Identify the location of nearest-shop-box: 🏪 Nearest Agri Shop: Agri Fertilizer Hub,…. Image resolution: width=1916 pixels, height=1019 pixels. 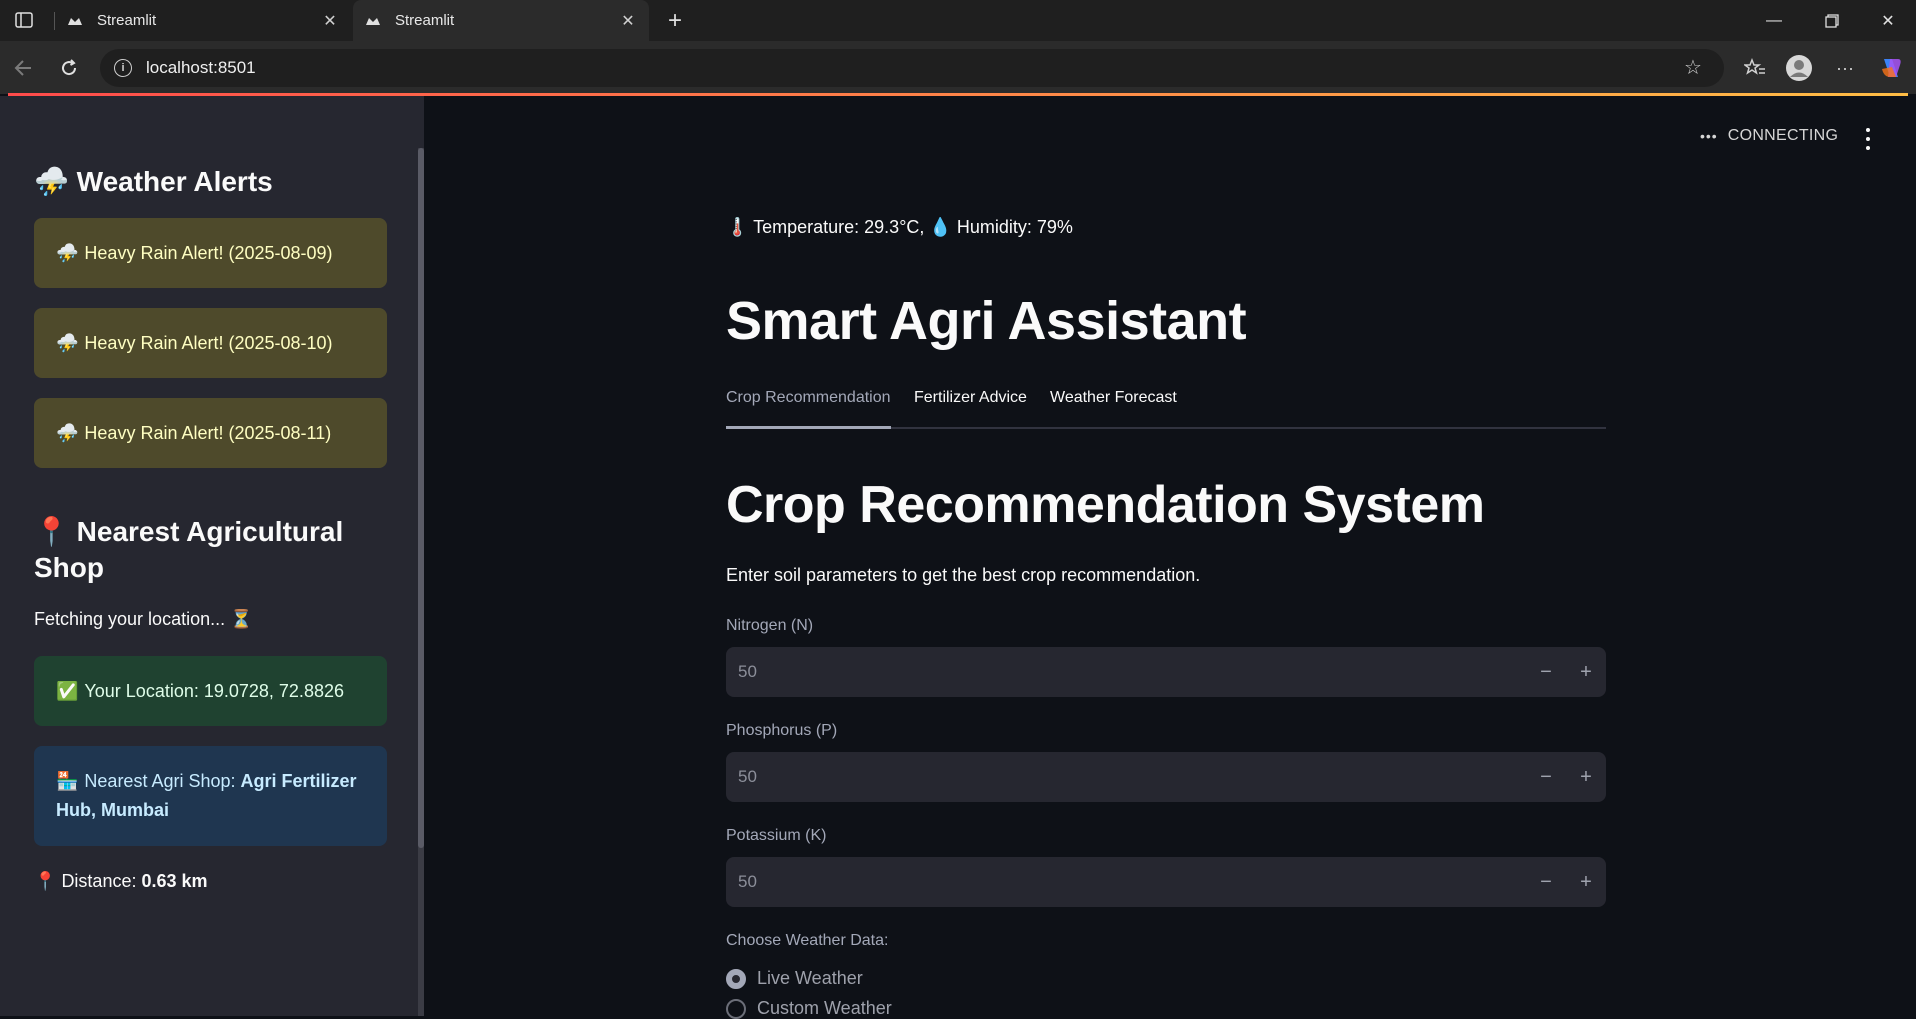
(210, 796).